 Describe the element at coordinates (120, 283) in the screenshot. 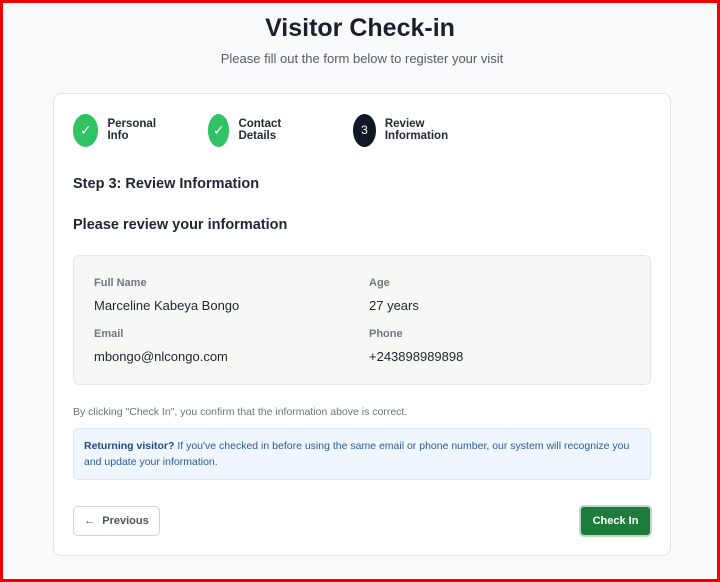

I see `field-label: Full Name` at that location.